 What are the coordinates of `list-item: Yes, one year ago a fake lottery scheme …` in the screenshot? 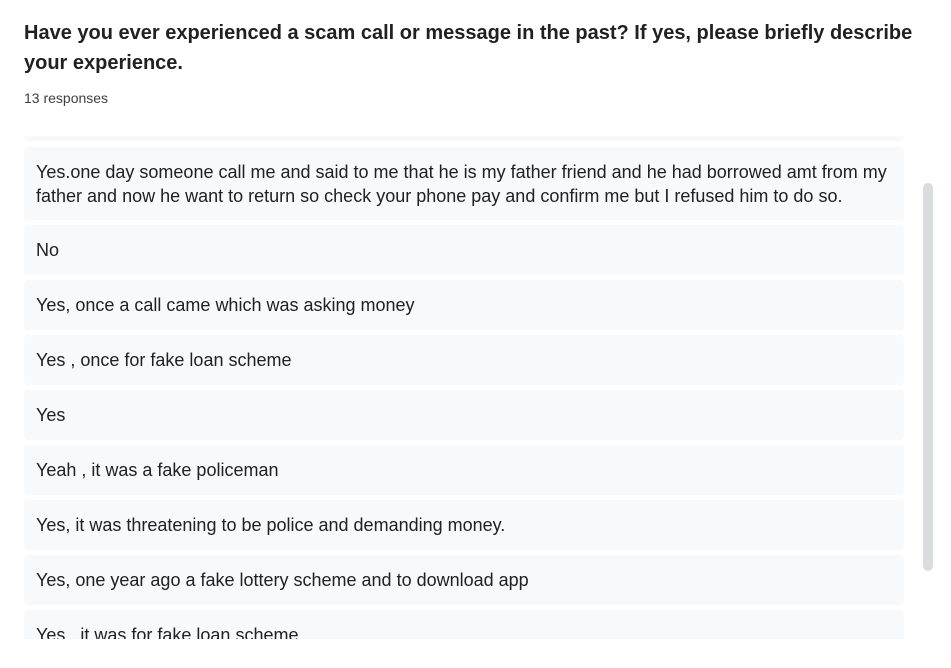 It's located at (464, 580).